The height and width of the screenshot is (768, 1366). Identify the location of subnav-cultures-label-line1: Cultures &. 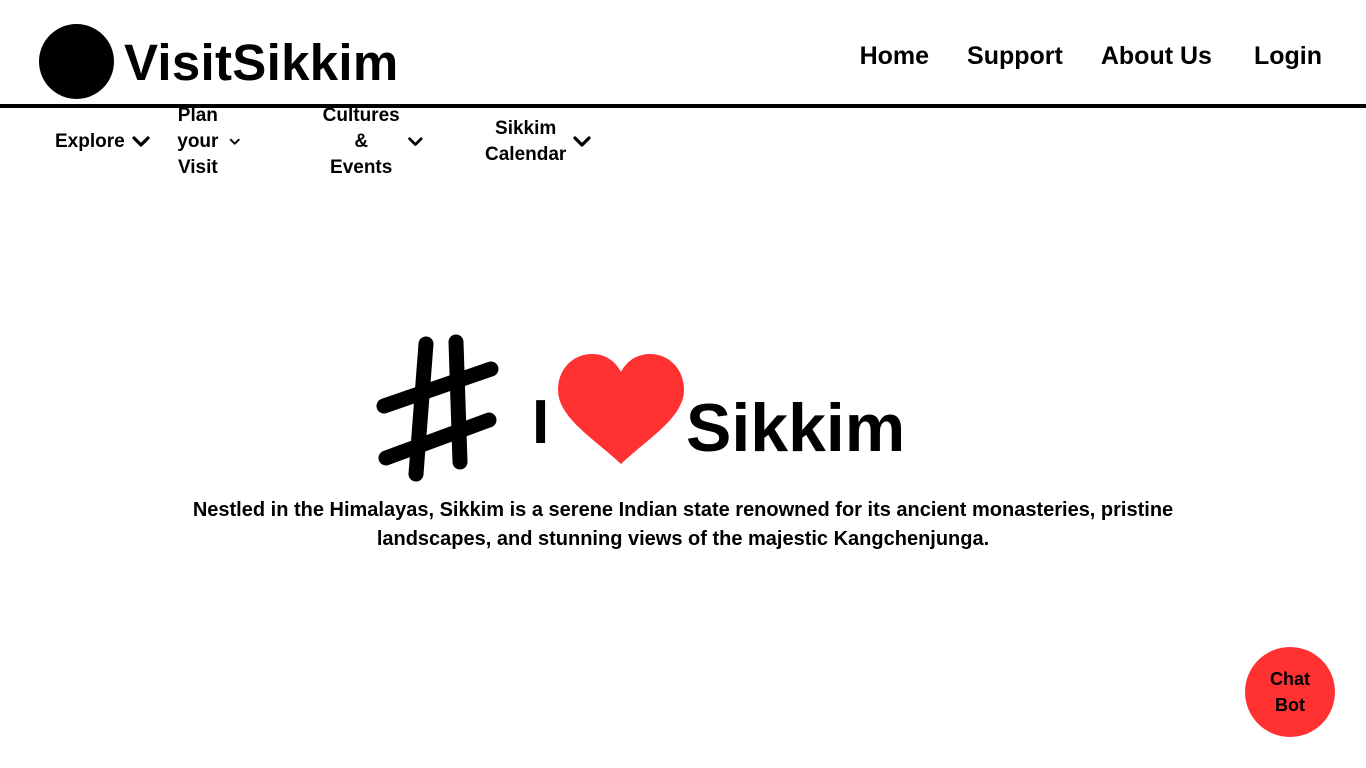
(361, 128).